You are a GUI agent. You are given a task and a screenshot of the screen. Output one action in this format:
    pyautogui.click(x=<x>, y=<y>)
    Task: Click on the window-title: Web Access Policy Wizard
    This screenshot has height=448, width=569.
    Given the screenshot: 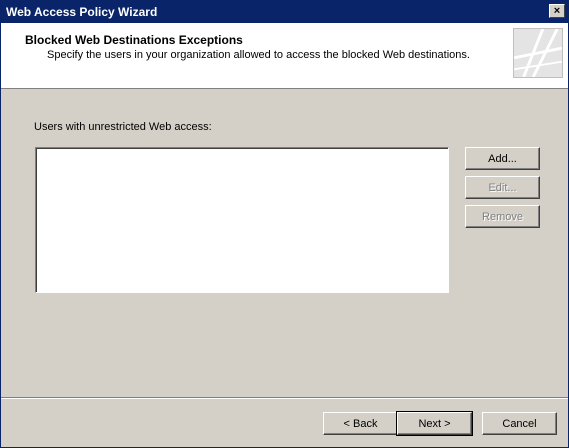 What is the action you would take?
    pyautogui.click(x=82, y=12)
    